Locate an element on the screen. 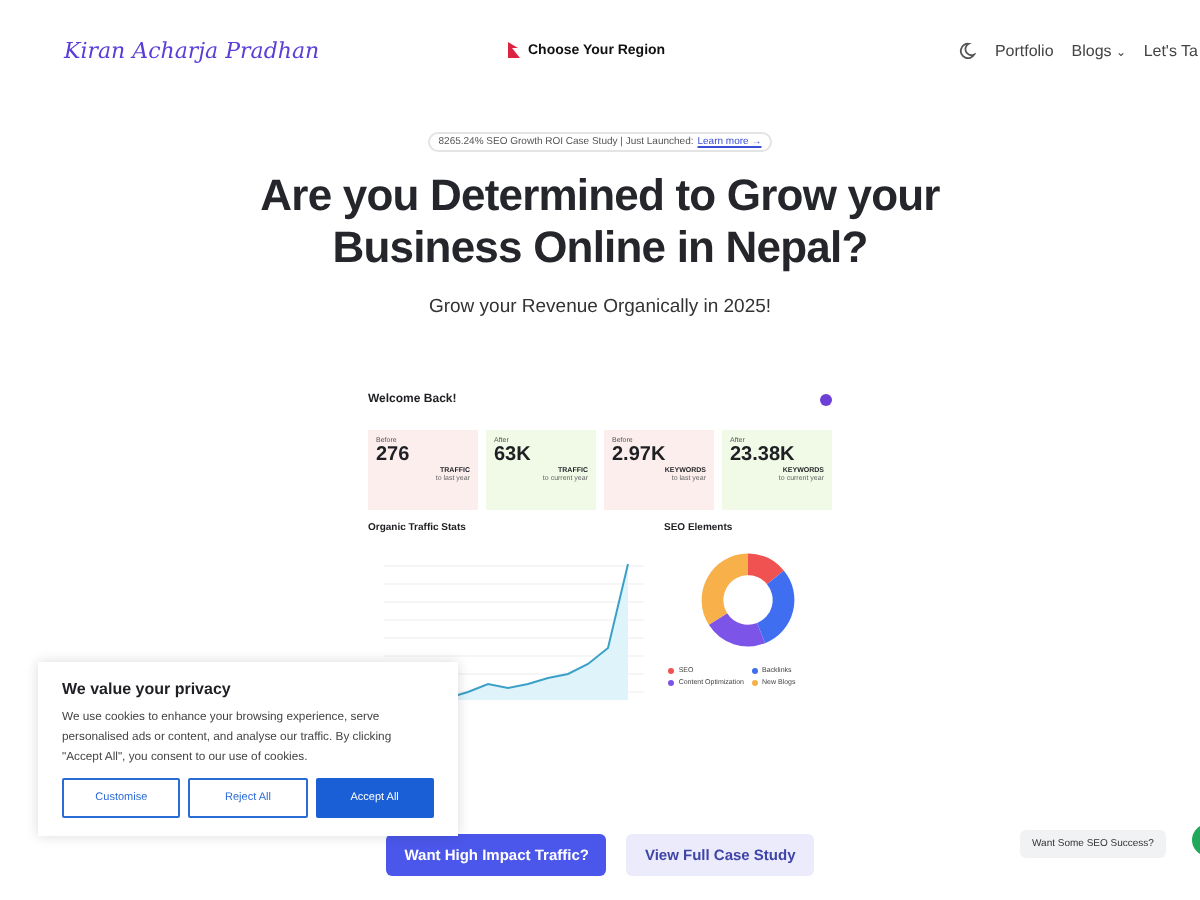 Image resolution: width=1200 pixels, height=900 pixels. cookie-title: We value your privacy is located at coordinates (147, 689).